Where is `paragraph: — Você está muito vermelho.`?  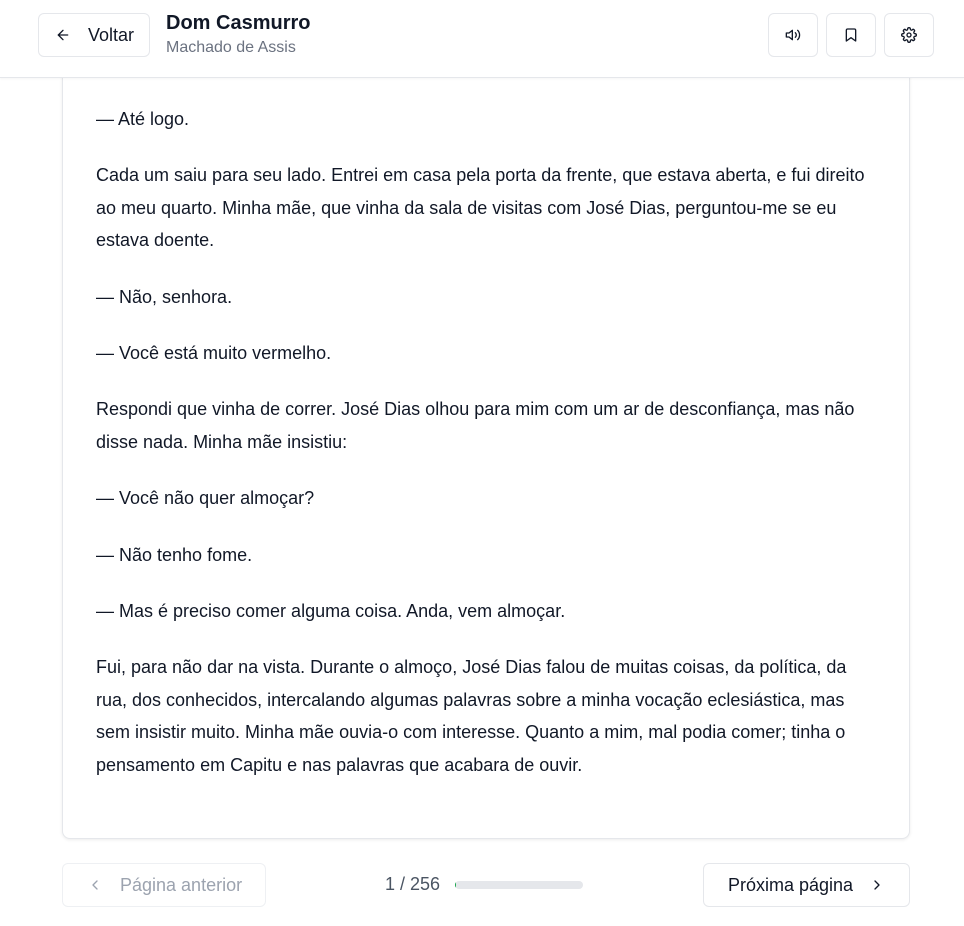 paragraph: — Você está muito vermelho. is located at coordinates (214, 353).